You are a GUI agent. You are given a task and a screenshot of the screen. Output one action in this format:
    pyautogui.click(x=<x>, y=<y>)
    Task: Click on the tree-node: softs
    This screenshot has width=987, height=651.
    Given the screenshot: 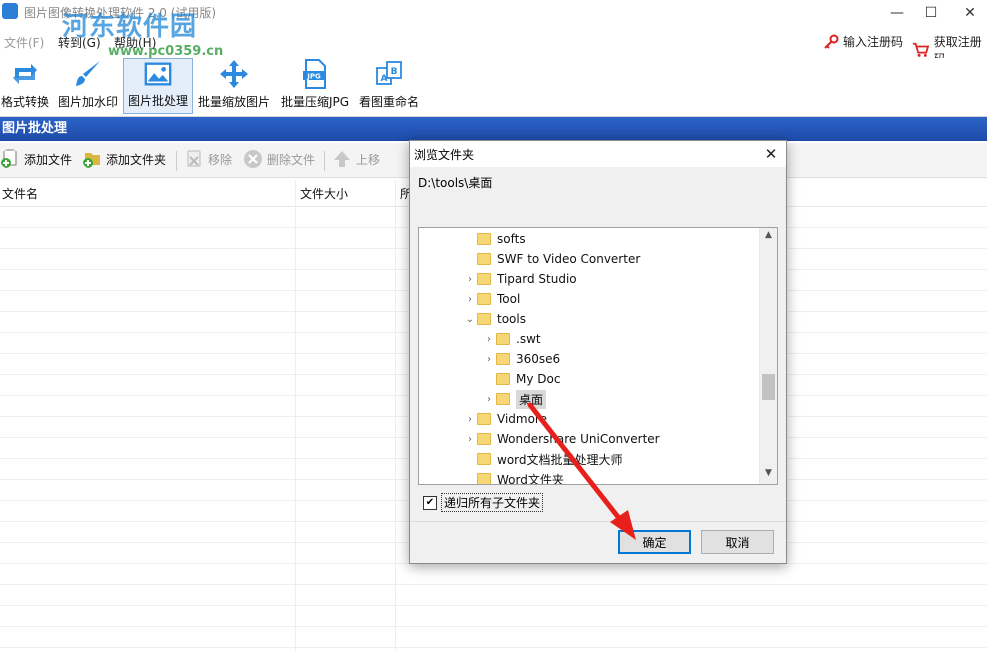 What is the action you would take?
    pyautogui.click(x=494, y=239)
    